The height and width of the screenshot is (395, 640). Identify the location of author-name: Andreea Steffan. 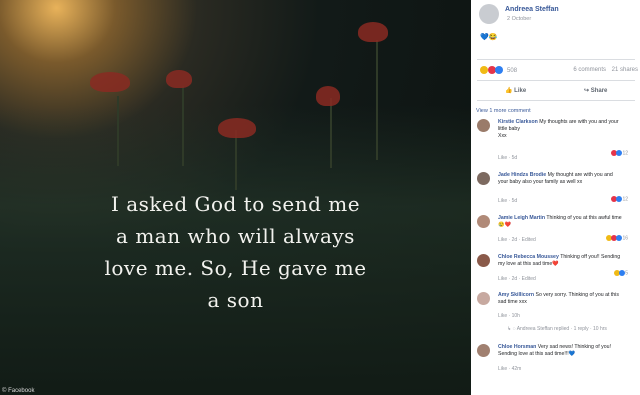
(532, 9).